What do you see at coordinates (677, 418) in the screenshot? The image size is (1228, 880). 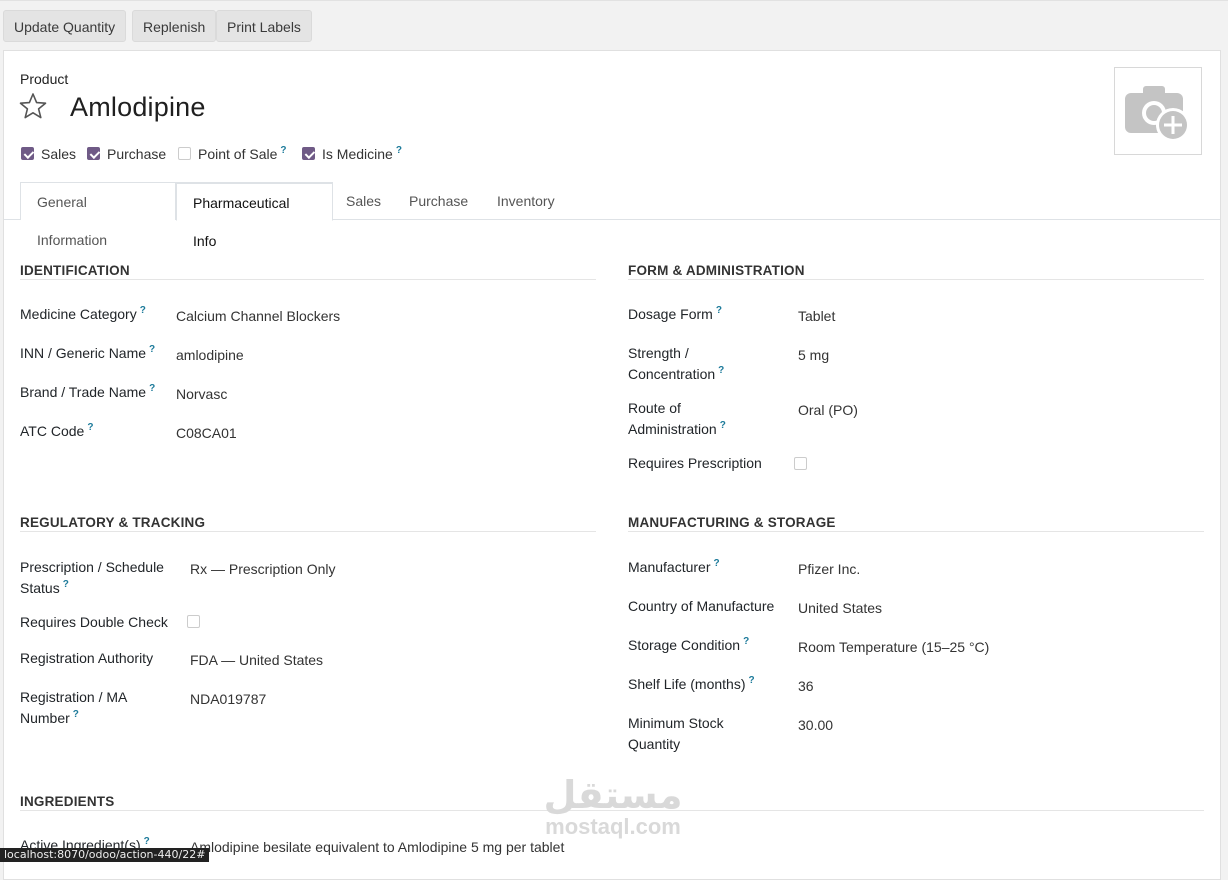 I see `route-label: Route of Administration?` at bounding box center [677, 418].